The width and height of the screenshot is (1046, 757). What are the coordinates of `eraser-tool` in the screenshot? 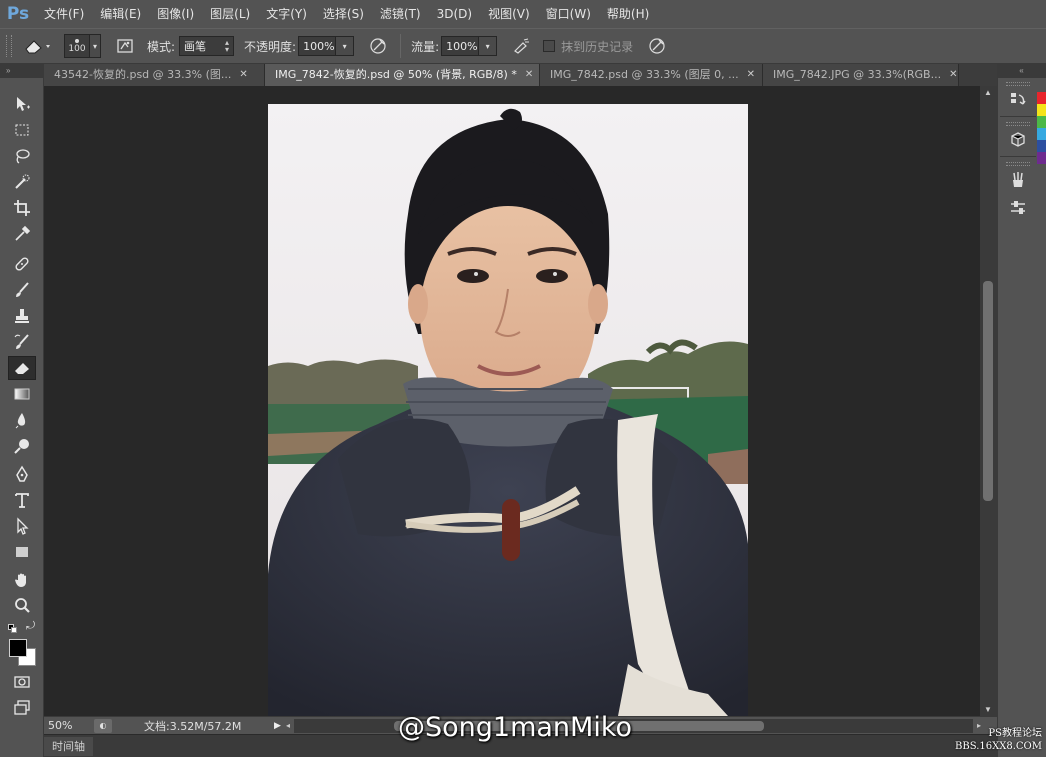 It's located at (22, 368).